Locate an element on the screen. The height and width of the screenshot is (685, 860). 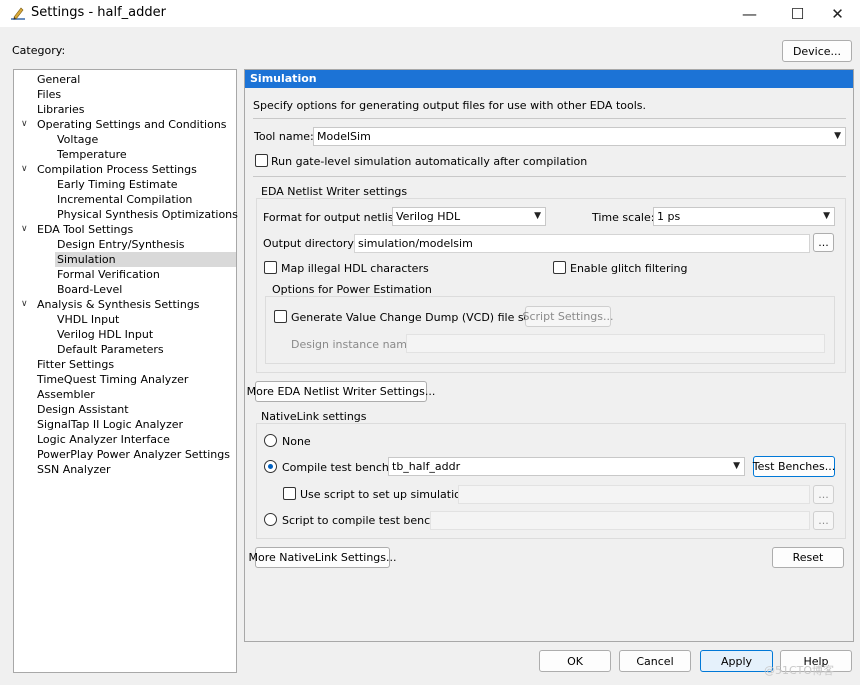
tree-item: General is located at coordinates (58, 79).